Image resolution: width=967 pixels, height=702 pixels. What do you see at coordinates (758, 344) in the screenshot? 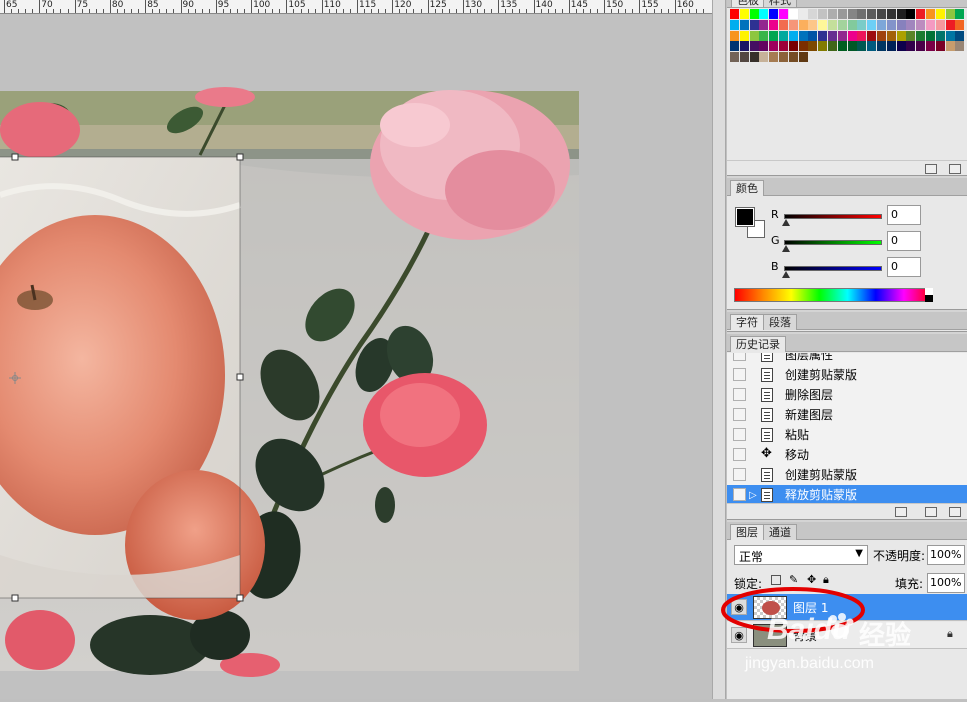
I see `tab-history: 历史记录` at bounding box center [758, 344].